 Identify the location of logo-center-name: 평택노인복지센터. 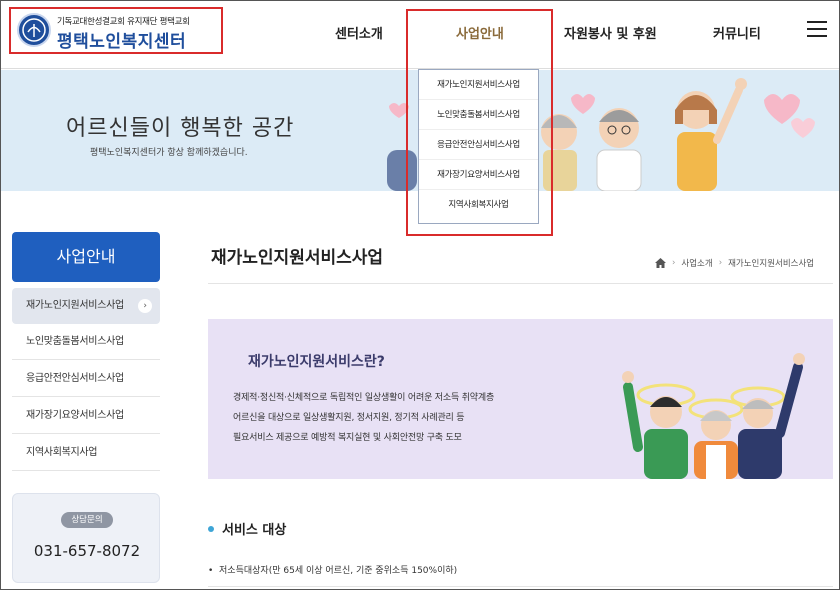
(122, 42).